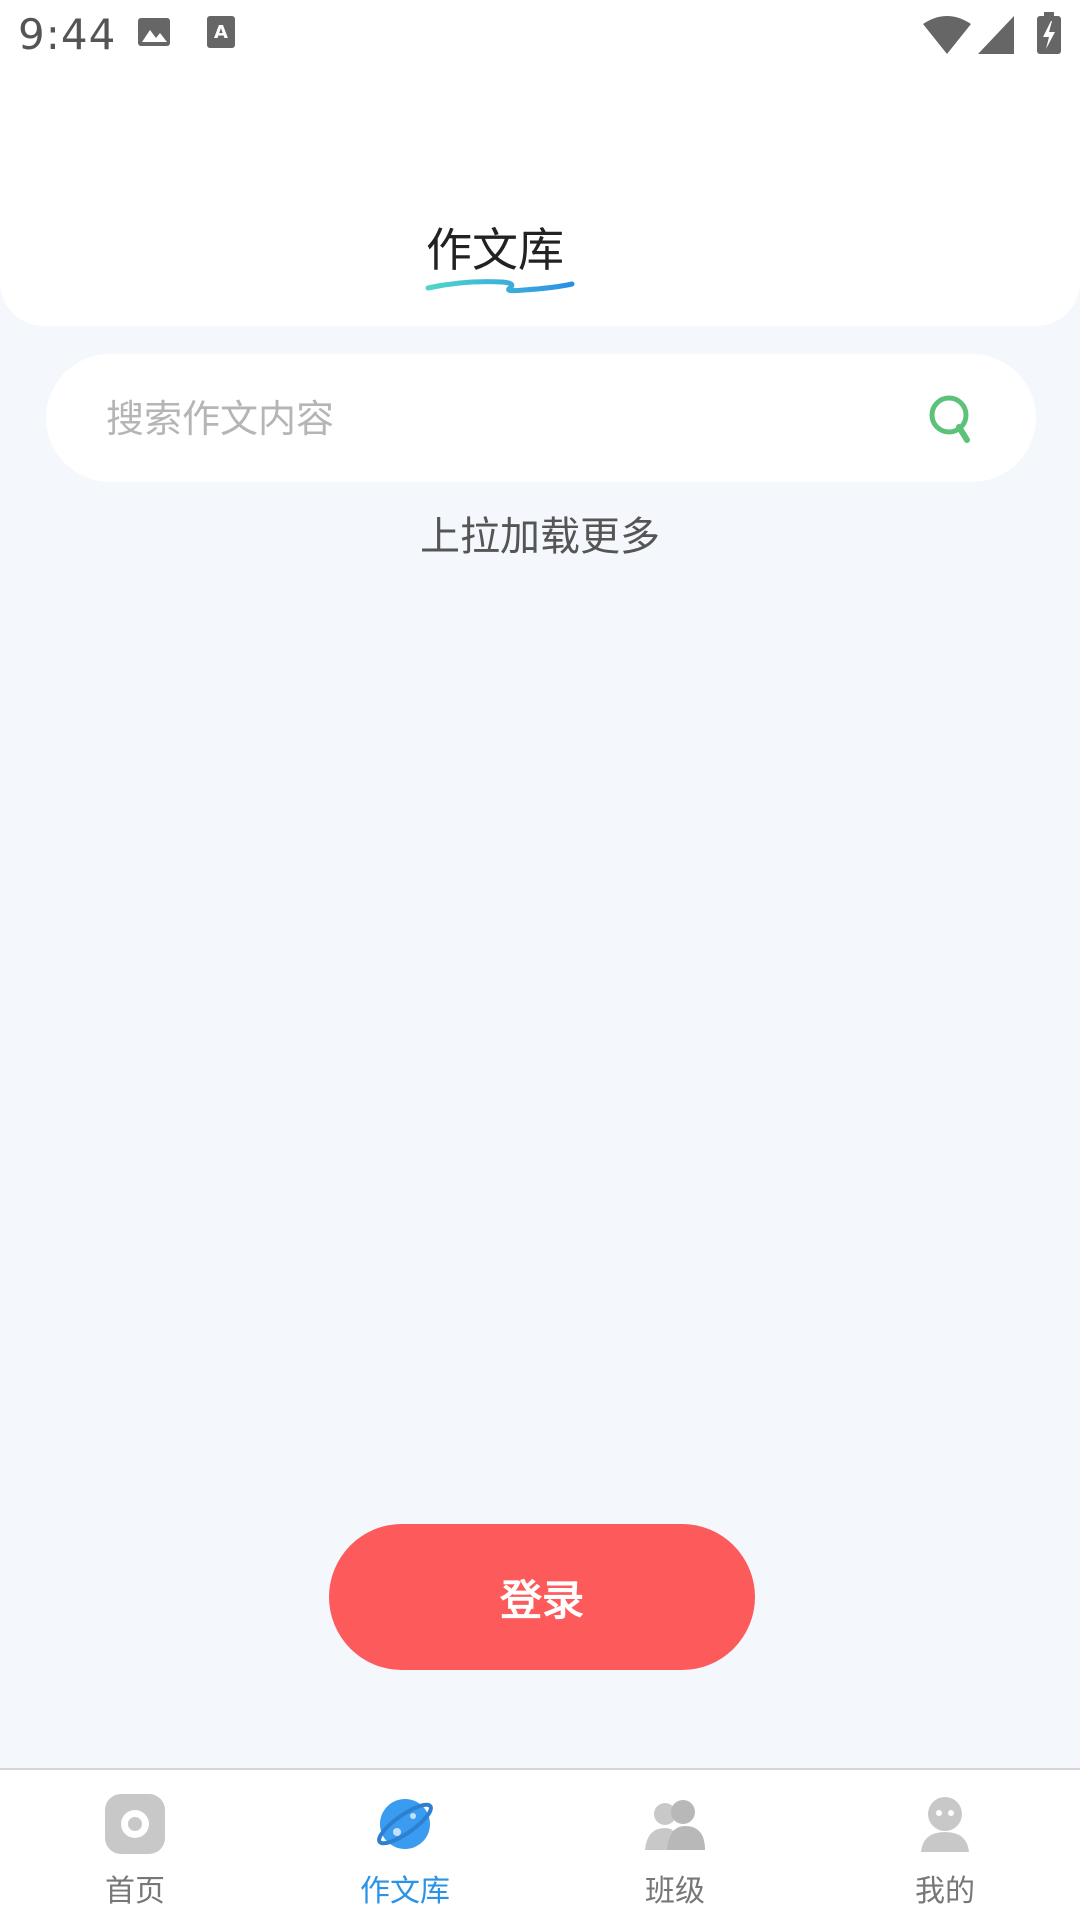 This screenshot has width=1080, height=1922. What do you see at coordinates (542, 1597) in the screenshot?
I see `login-button: 登录` at bounding box center [542, 1597].